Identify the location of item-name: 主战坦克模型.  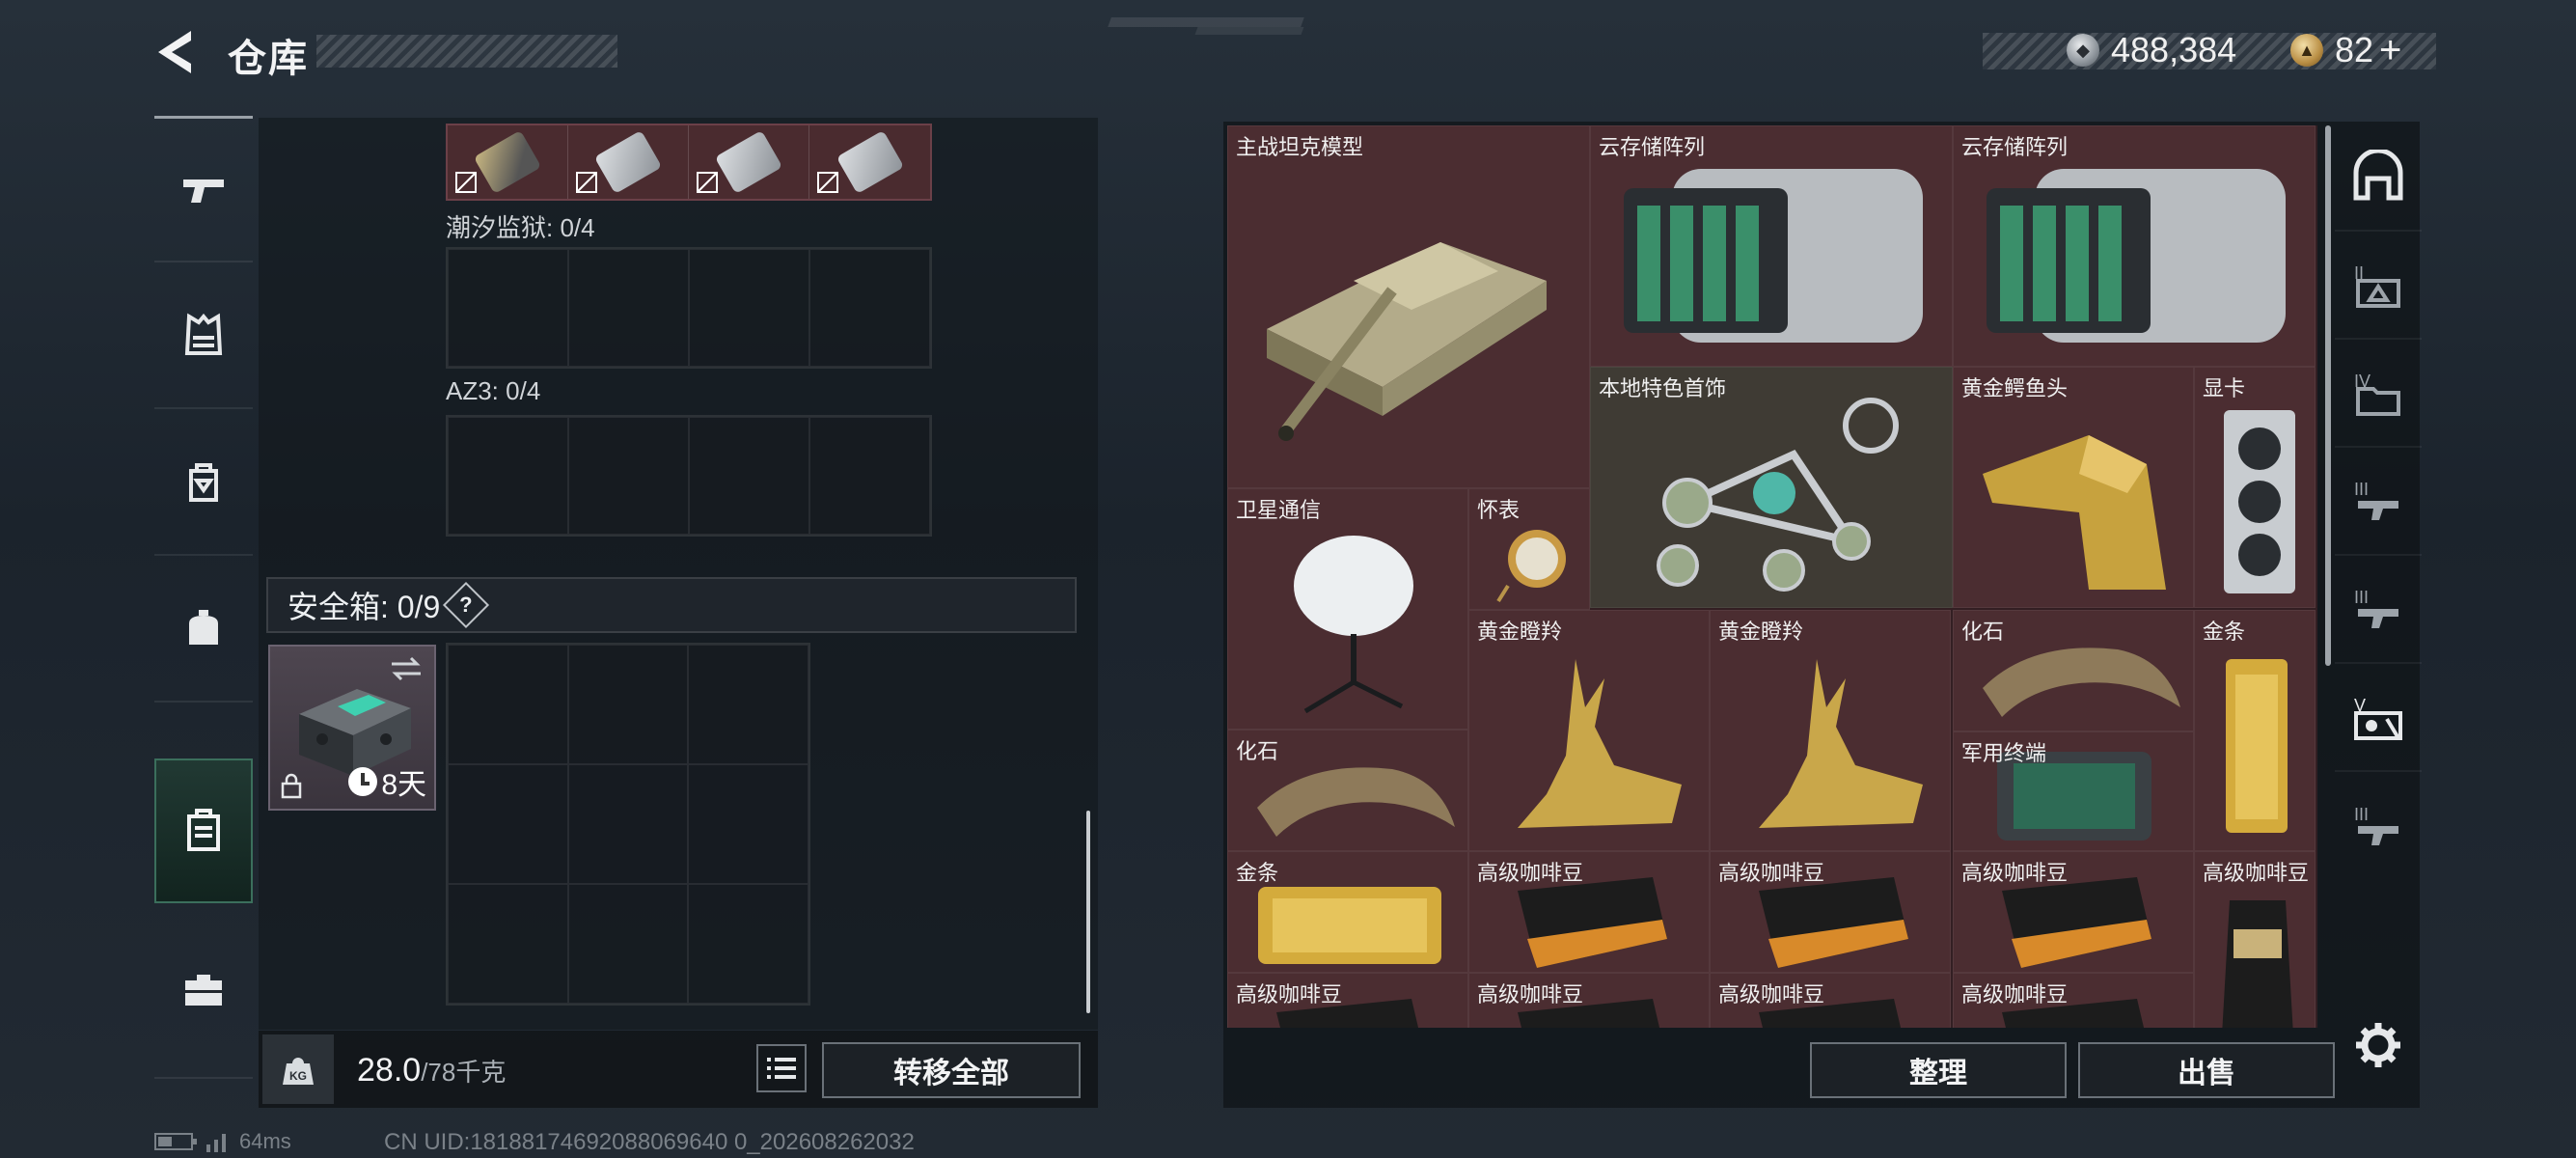
(1300, 147).